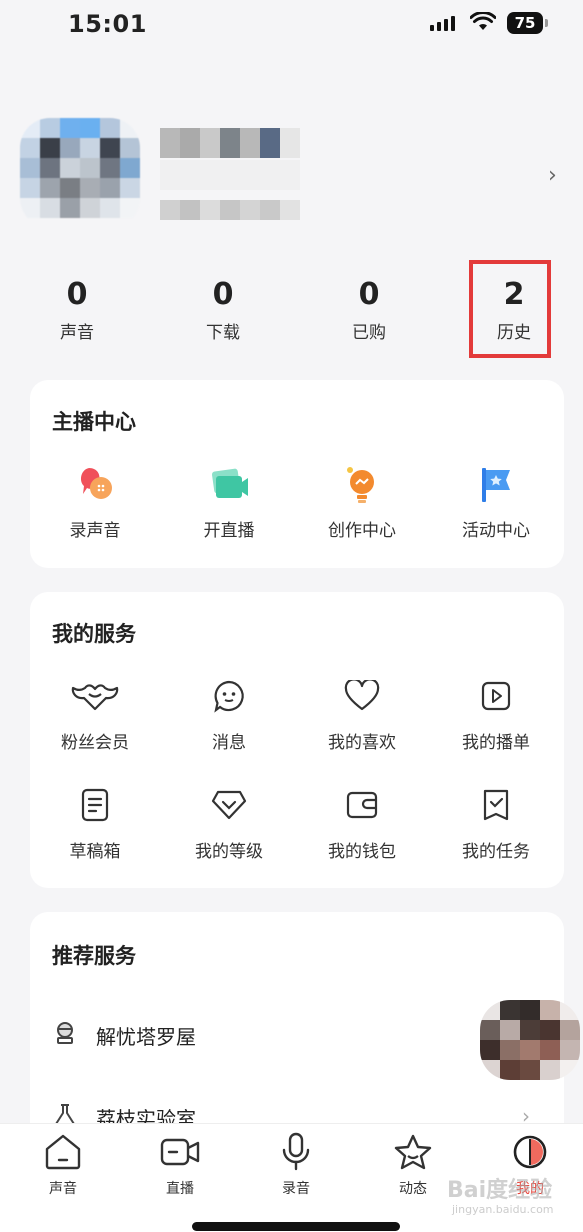 This screenshot has height=1232, width=583. What do you see at coordinates (483, 23) in the screenshot?
I see `wifi-icon` at bounding box center [483, 23].